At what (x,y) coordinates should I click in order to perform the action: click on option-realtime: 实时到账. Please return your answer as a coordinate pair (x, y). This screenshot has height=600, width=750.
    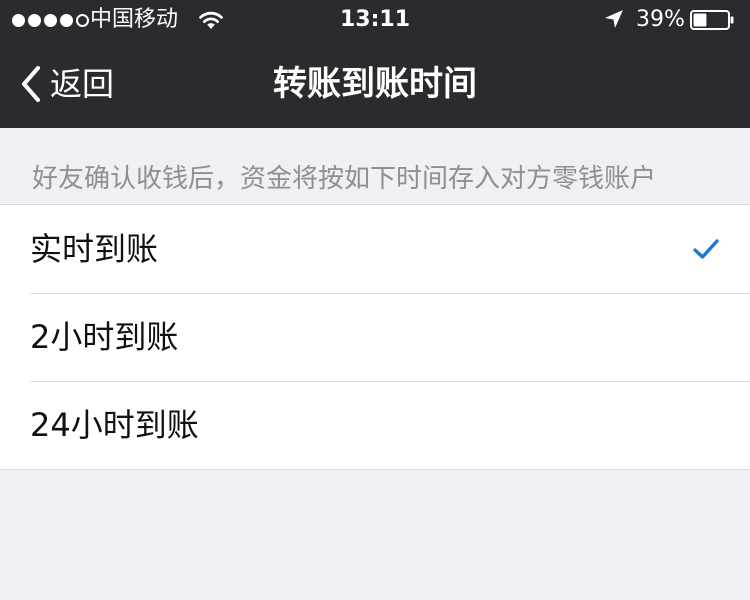
    Looking at the image, I should click on (375, 249).